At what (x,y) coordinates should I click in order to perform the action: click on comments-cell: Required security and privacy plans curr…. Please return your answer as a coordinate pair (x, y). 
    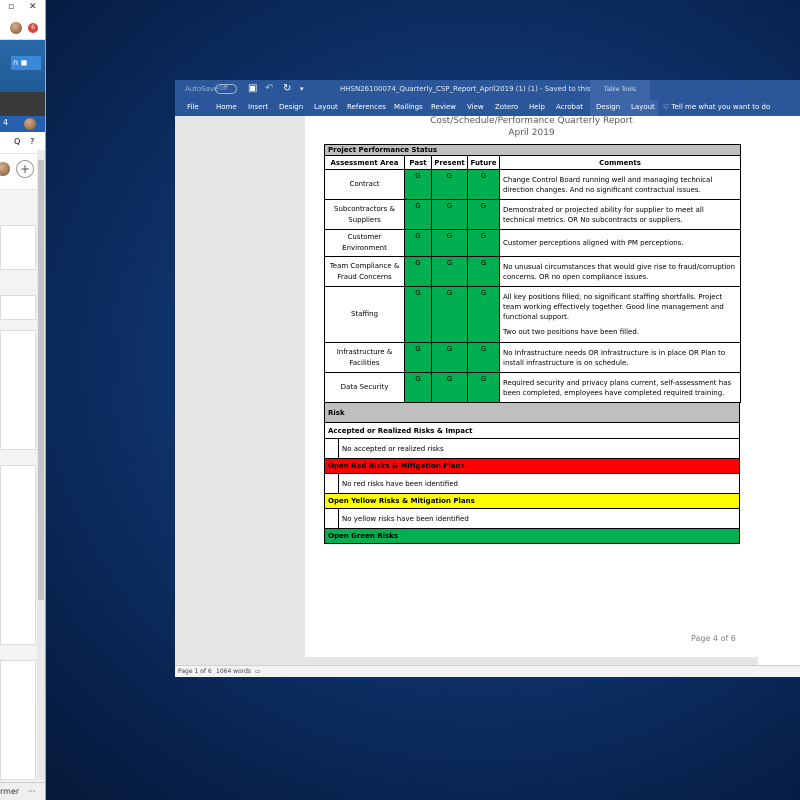
    Looking at the image, I should click on (620, 387).